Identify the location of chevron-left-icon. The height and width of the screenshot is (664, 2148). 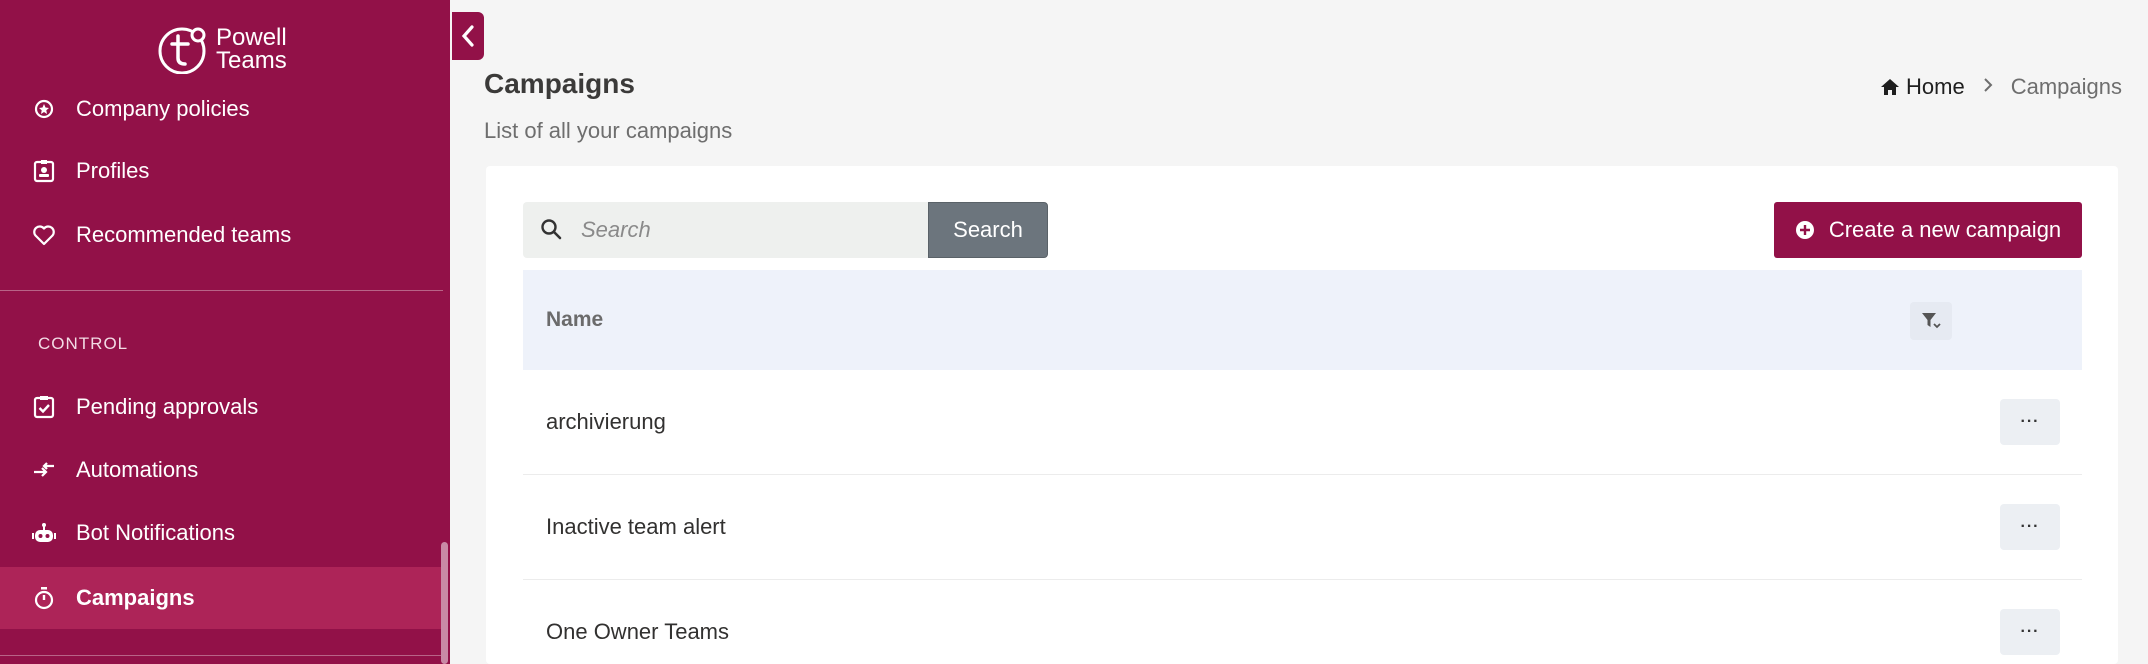
(467, 36).